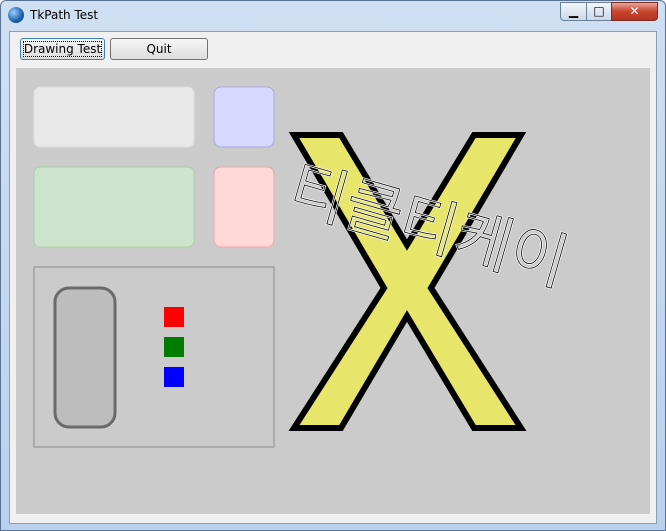  Describe the element at coordinates (174, 317) in the screenshot. I see `red-square` at that location.